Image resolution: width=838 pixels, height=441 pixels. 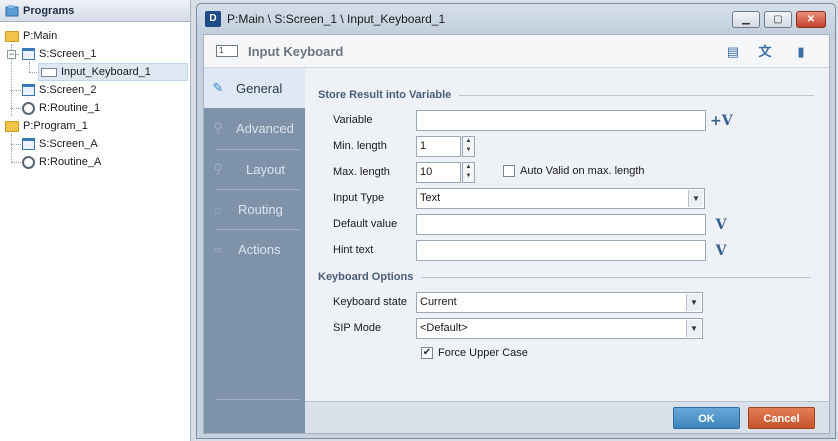 What do you see at coordinates (468, 172) in the screenshot?
I see `max-length-stepper: ▲ ▼` at bounding box center [468, 172].